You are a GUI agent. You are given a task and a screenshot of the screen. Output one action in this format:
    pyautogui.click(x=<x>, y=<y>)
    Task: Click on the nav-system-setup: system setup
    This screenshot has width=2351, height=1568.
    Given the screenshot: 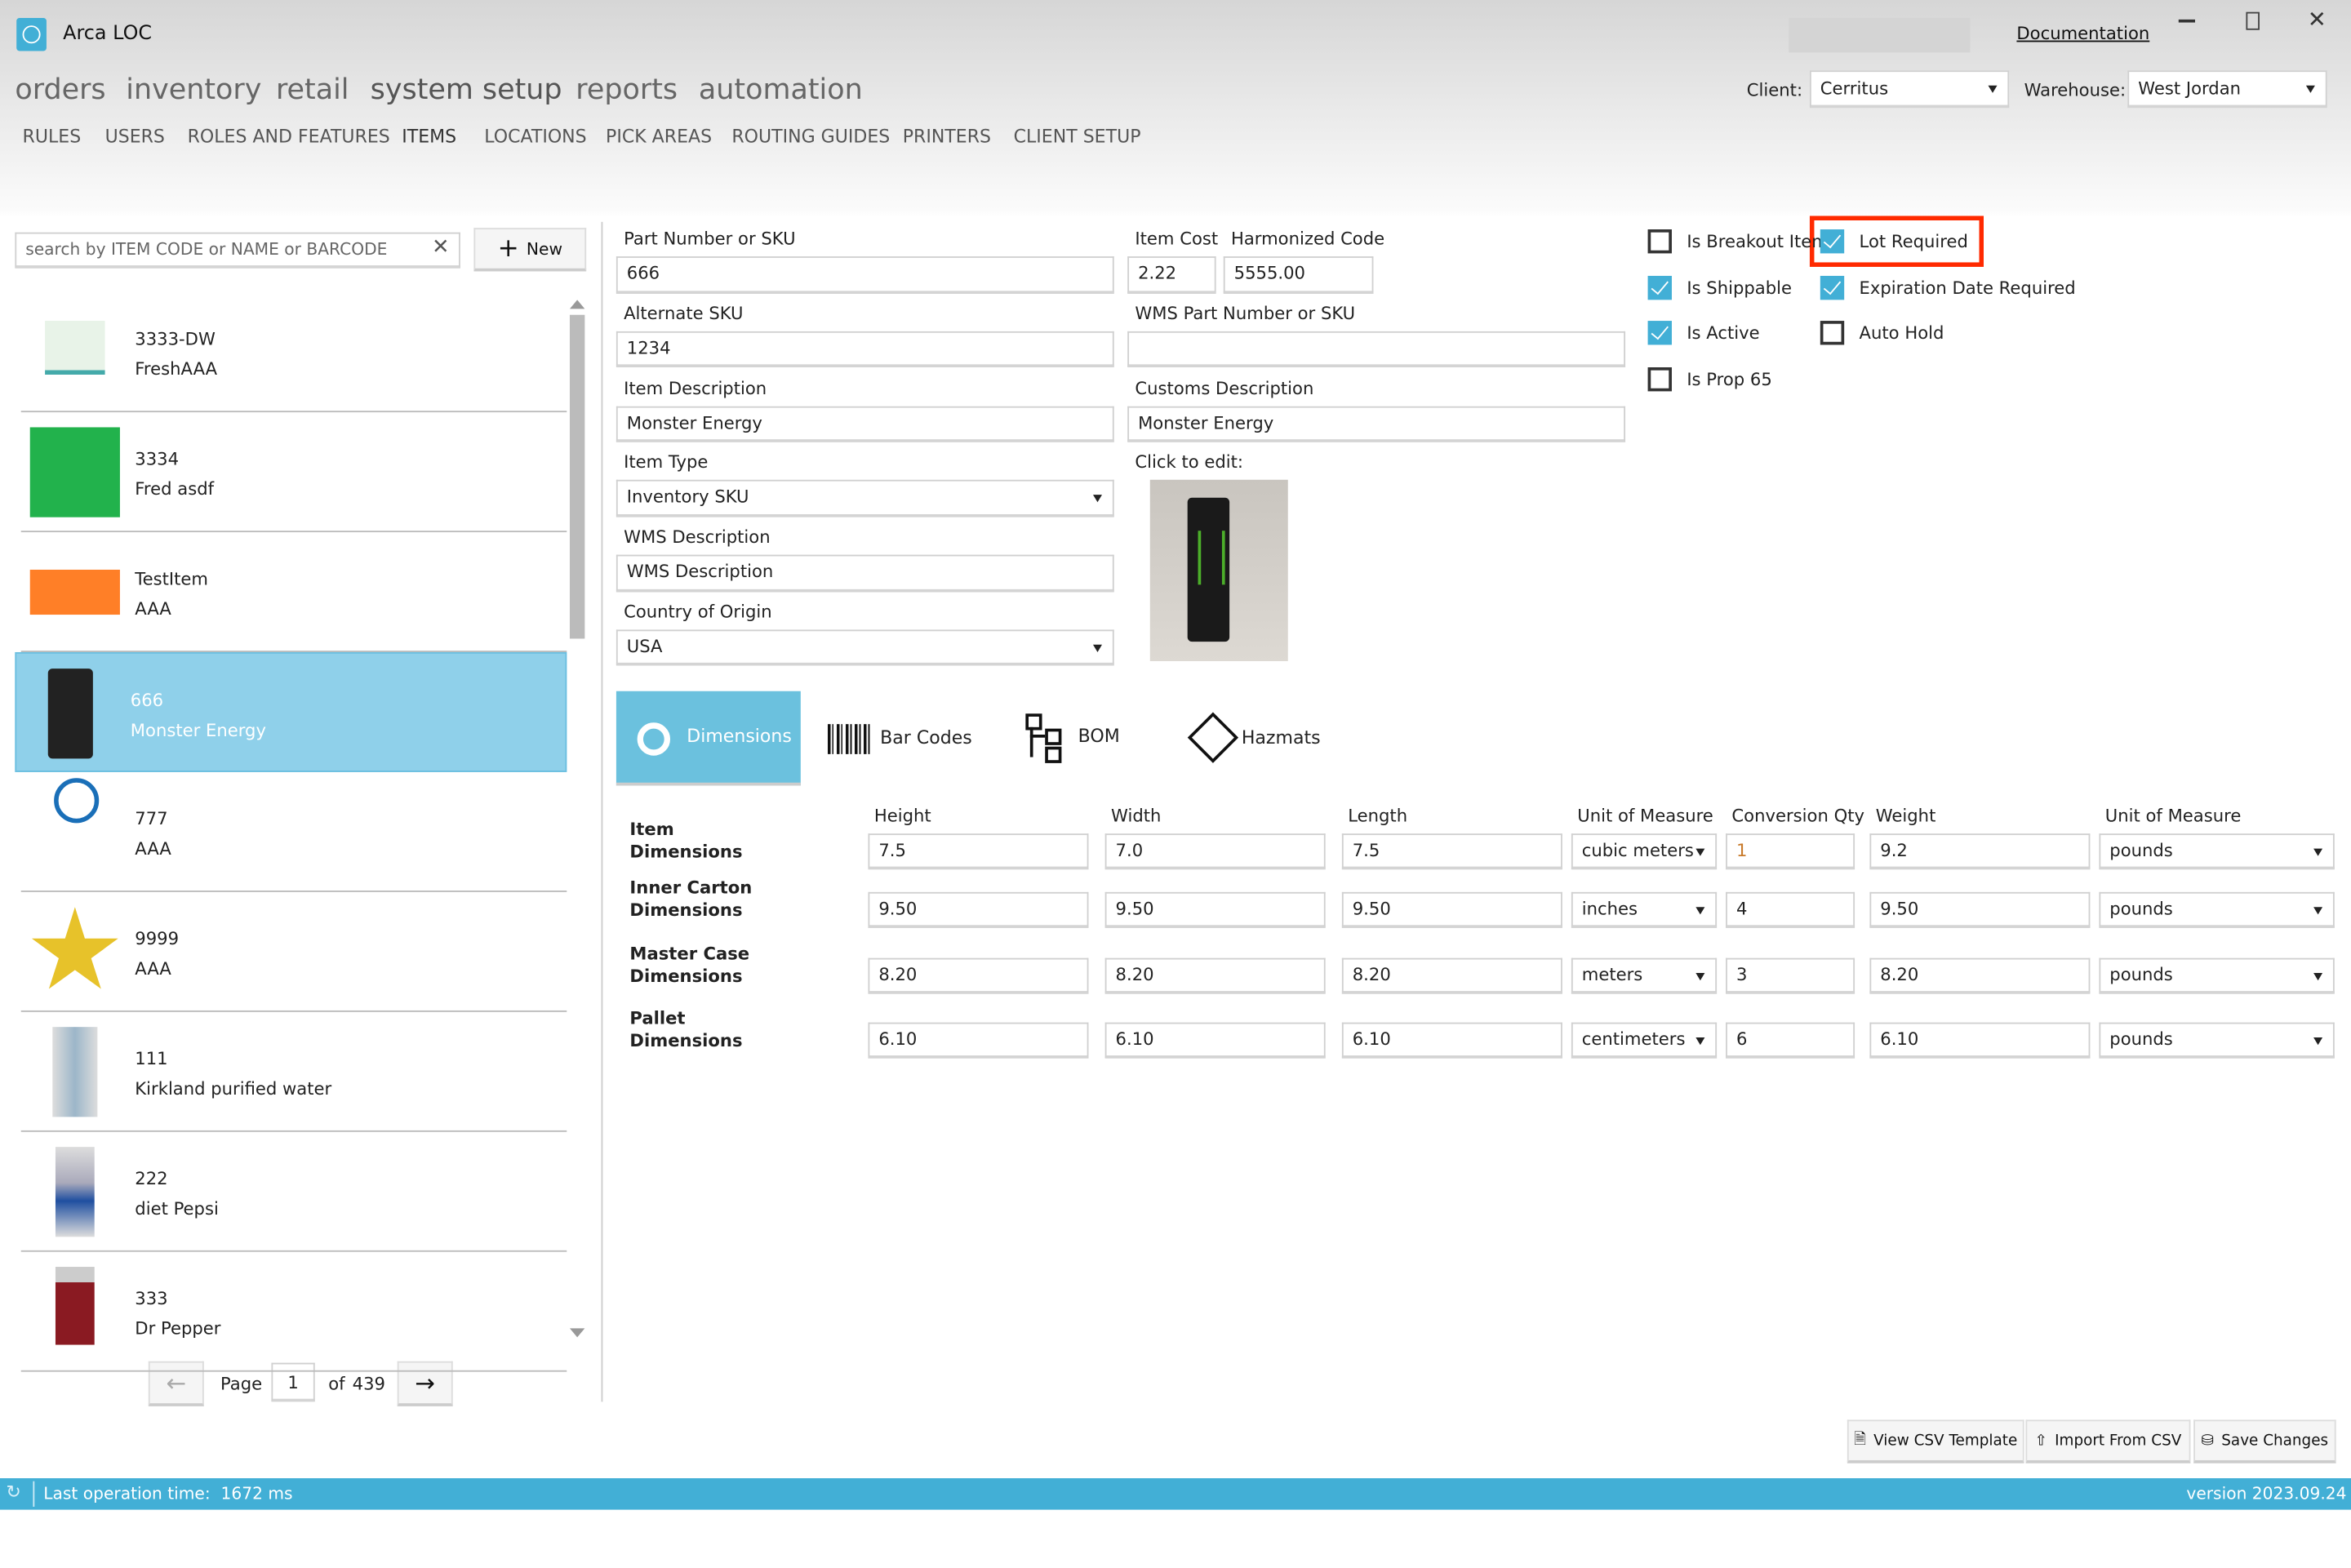 What is the action you would take?
    pyautogui.click(x=467, y=89)
    